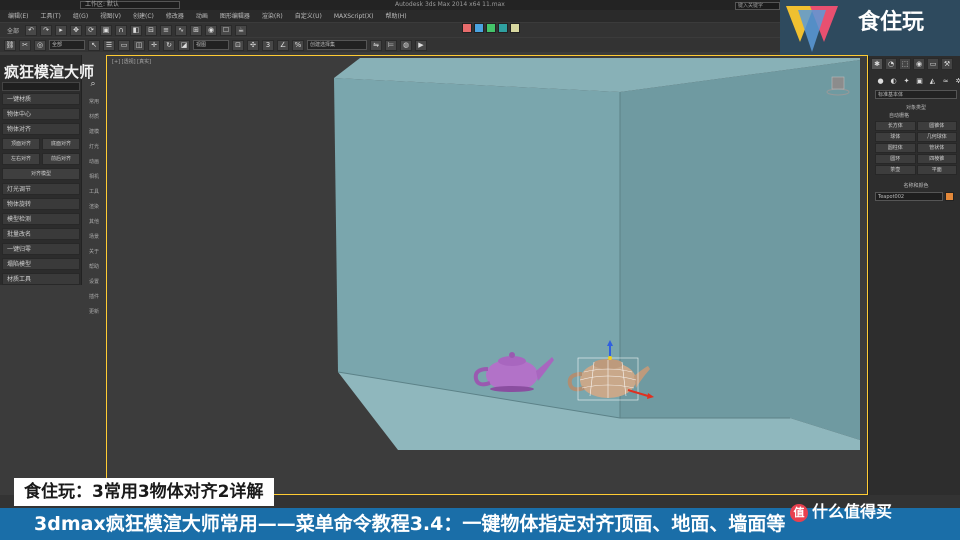  What do you see at coordinates (799, 512) in the screenshot?
I see `watermark-badge-icon: 值` at bounding box center [799, 512].